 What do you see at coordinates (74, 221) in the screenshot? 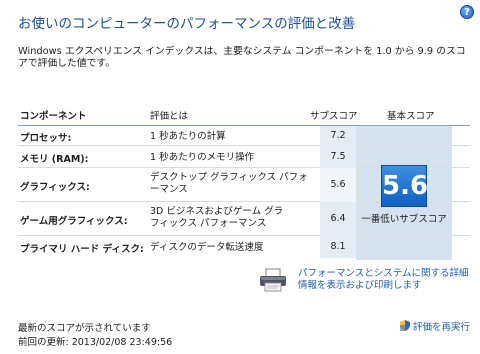
I see `component-gaming-graphics: ゲーム用グラフィックス:` at bounding box center [74, 221].